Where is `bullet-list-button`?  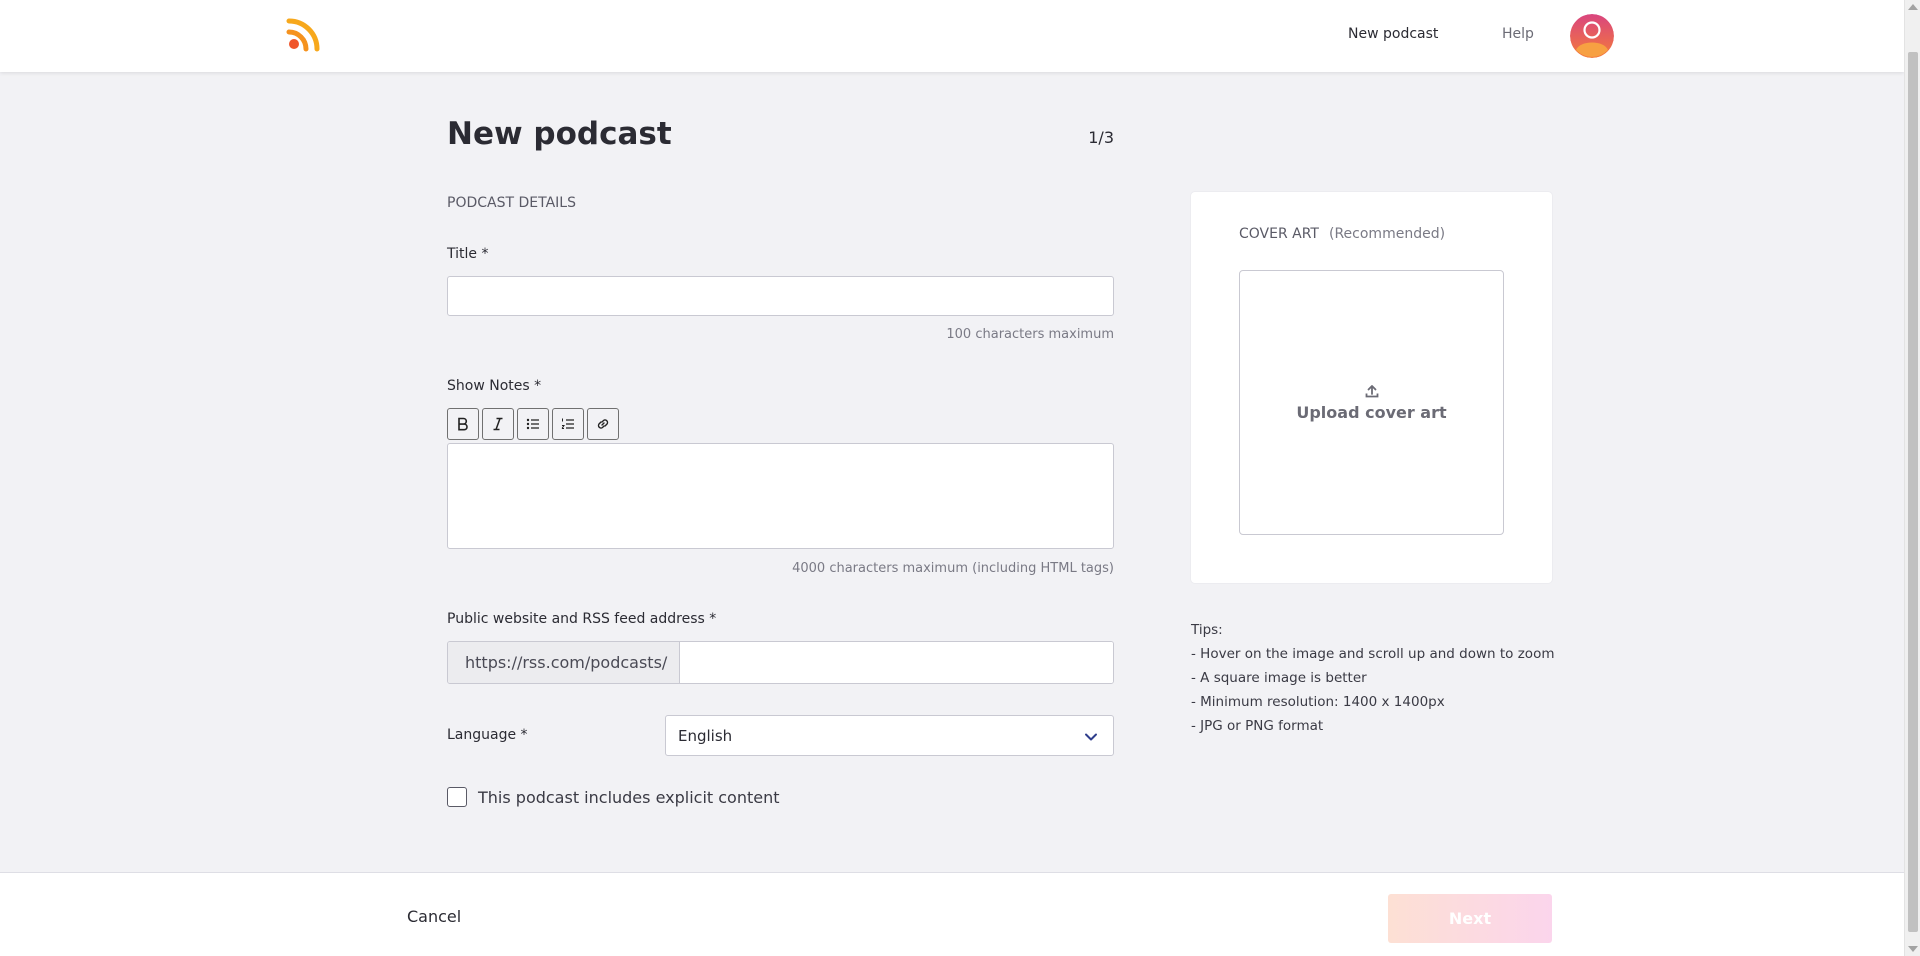
bullet-list-button is located at coordinates (533, 424).